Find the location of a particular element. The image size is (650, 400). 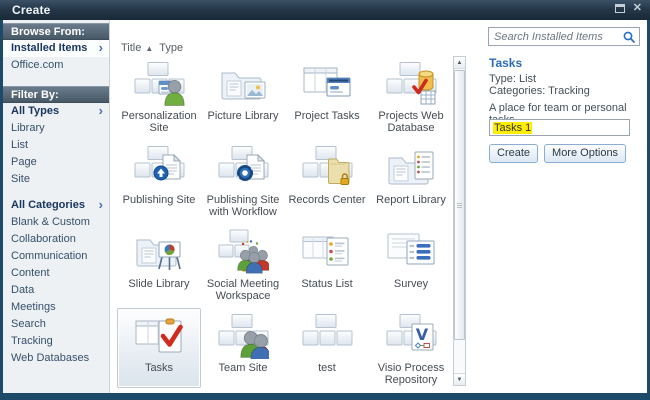

sidebar-item-installed-items: Installed Items › is located at coordinates (56, 48).